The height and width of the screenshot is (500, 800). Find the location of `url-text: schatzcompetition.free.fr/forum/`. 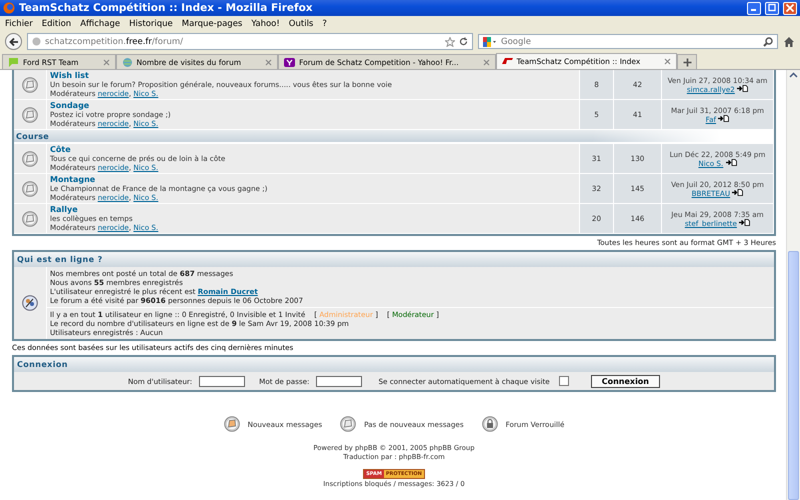

url-text: schatzcompetition.free.fr/forum/ is located at coordinates (114, 41).